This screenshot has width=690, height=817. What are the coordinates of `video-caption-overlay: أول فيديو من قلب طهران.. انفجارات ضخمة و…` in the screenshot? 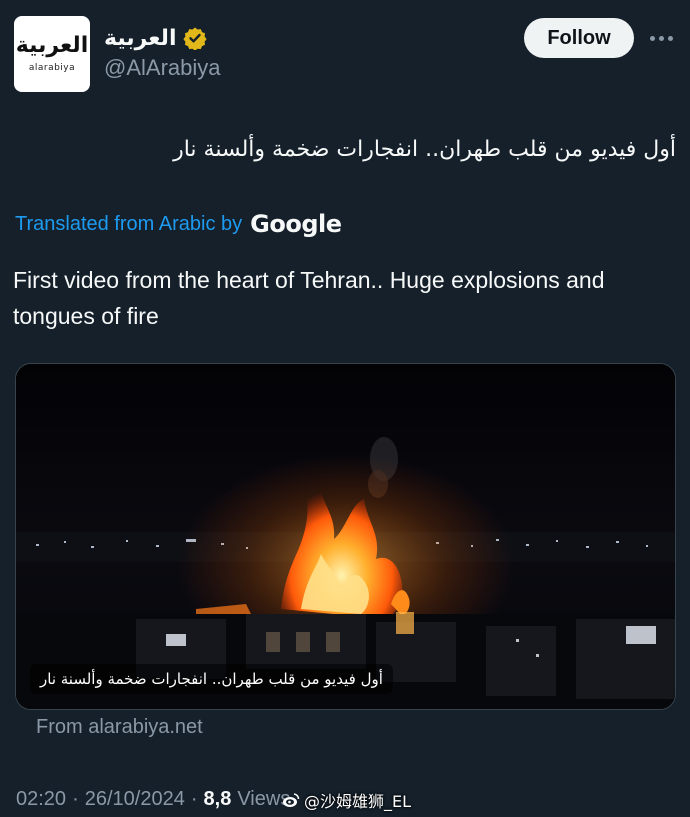 It's located at (211, 679).